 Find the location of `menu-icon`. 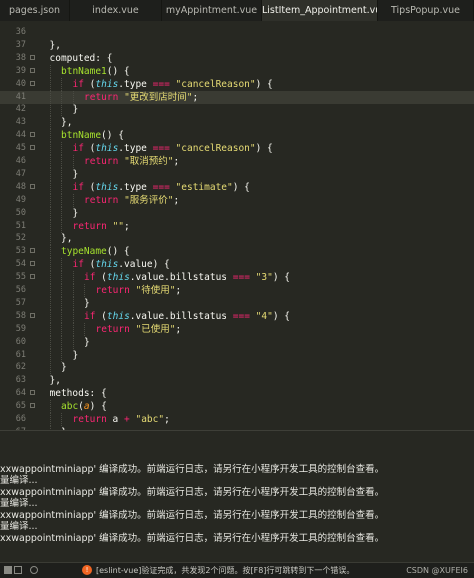

menu-icon is located at coordinates (8, 570).